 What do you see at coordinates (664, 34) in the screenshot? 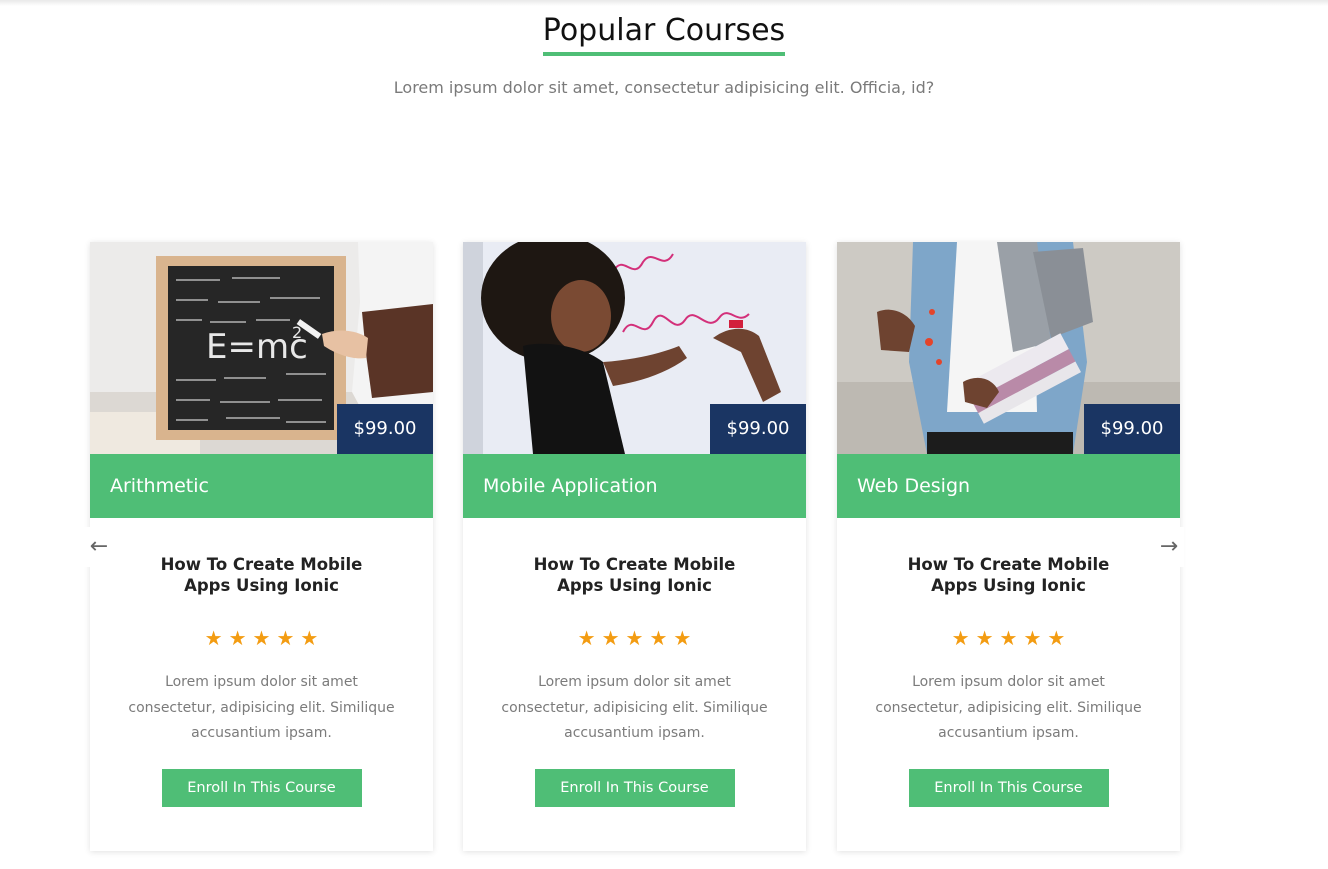
I see `section-title: Popular Courses` at bounding box center [664, 34].